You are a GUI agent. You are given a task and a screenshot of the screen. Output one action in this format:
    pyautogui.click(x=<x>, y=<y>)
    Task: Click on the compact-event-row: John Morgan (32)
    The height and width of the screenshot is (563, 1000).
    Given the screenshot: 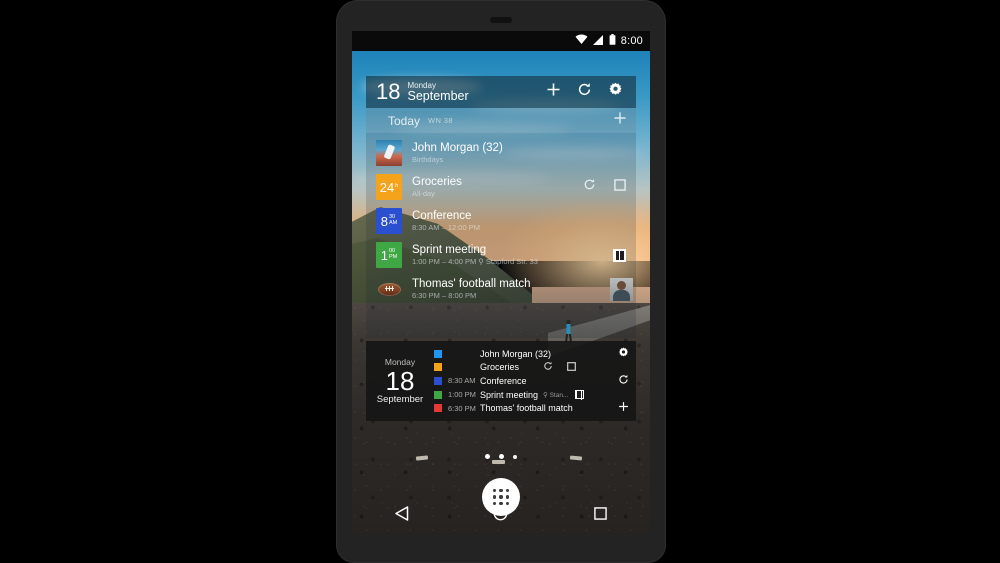 What is the action you would take?
    pyautogui.click(x=523, y=354)
    